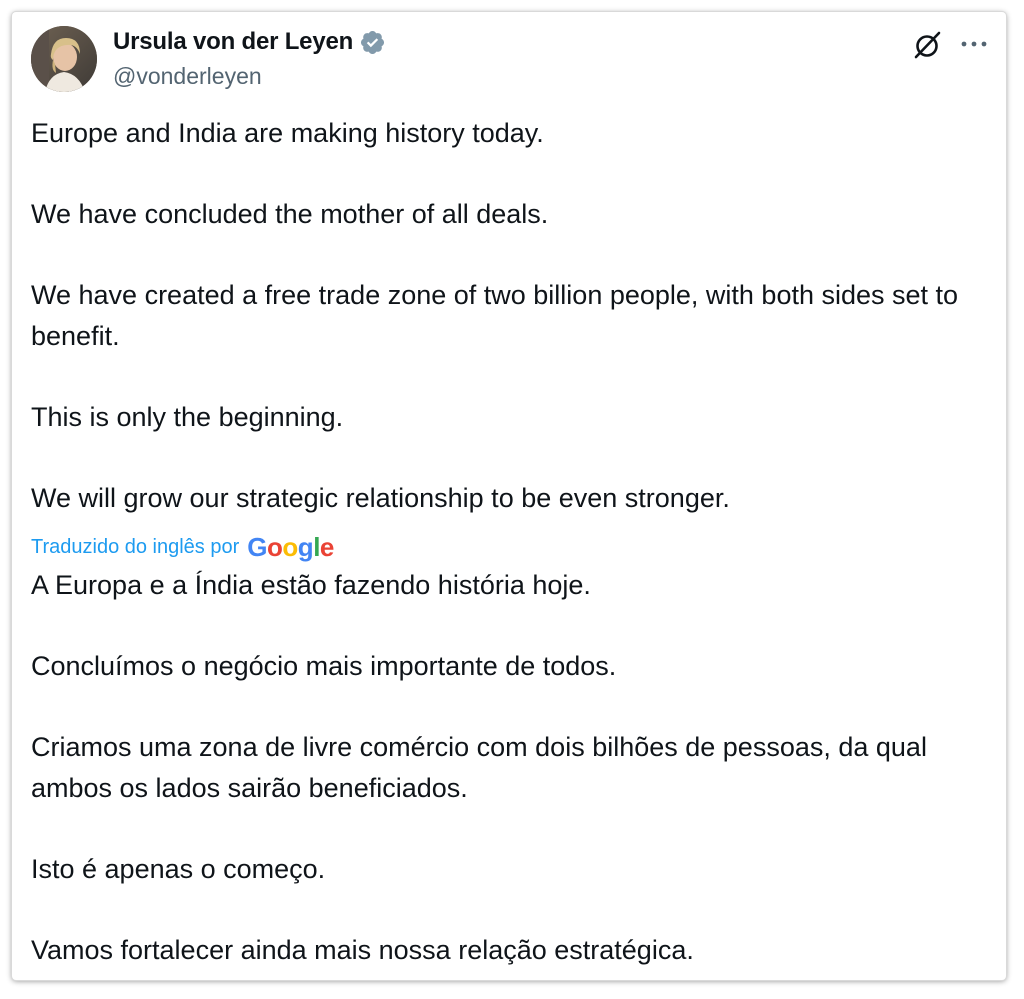  Describe the element at coordinates (974, 44) in the screenshot. I see `more-options-icon` at that location.